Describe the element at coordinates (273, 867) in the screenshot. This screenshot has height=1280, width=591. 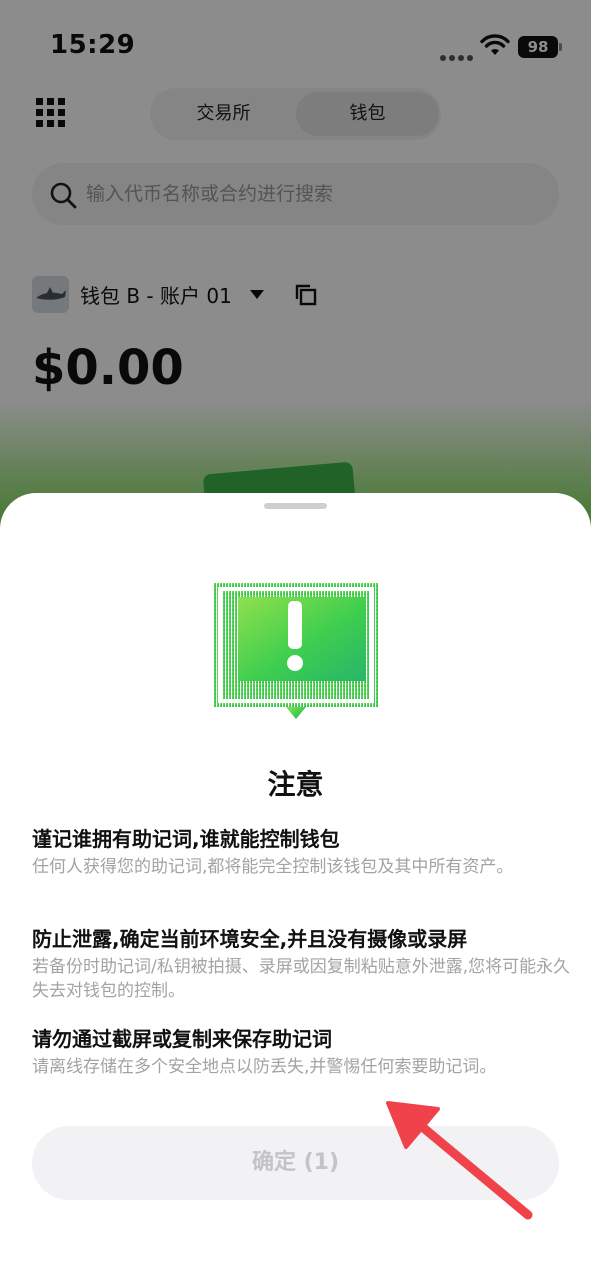
I see `warning-item-desc: 任何人获得您的助记词,都将能完全控制该钱包及其中所有资产。` at that location.